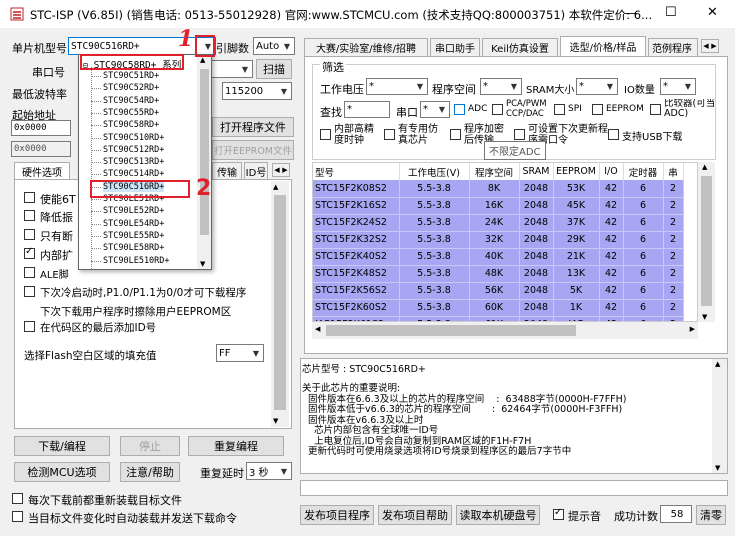 The image size is (735, 536). What do you see at coordinates (673, 47) in the screenshot?
I see `tab-examples: 范例程序` at bounding box center [673, 47].